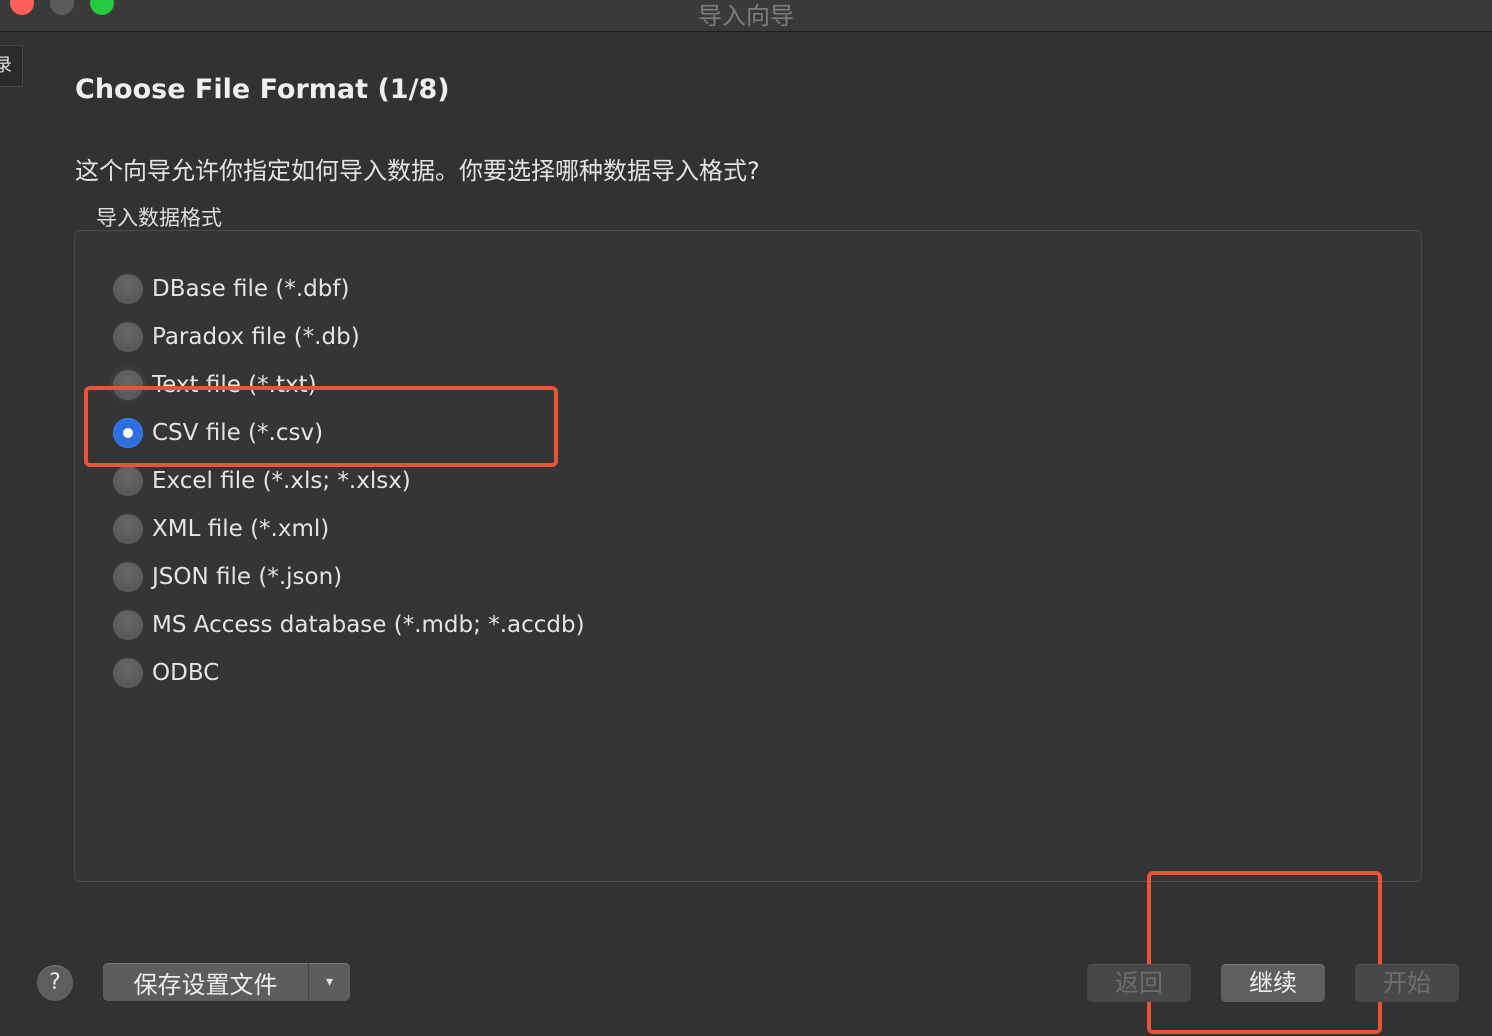 The image size is (1492, 1036). I want to click on page-title: Choose File Format (1/8), so click(262, 89).